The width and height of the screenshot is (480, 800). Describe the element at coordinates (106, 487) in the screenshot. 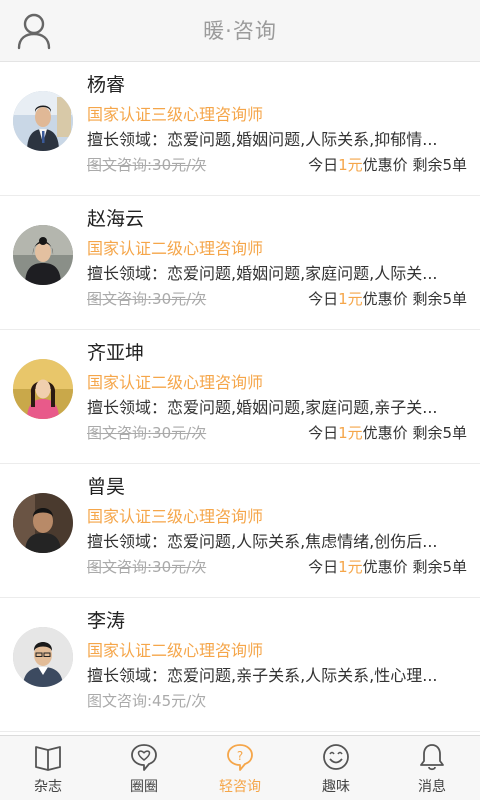

I see `counselor-name: 曾昊` at that location.